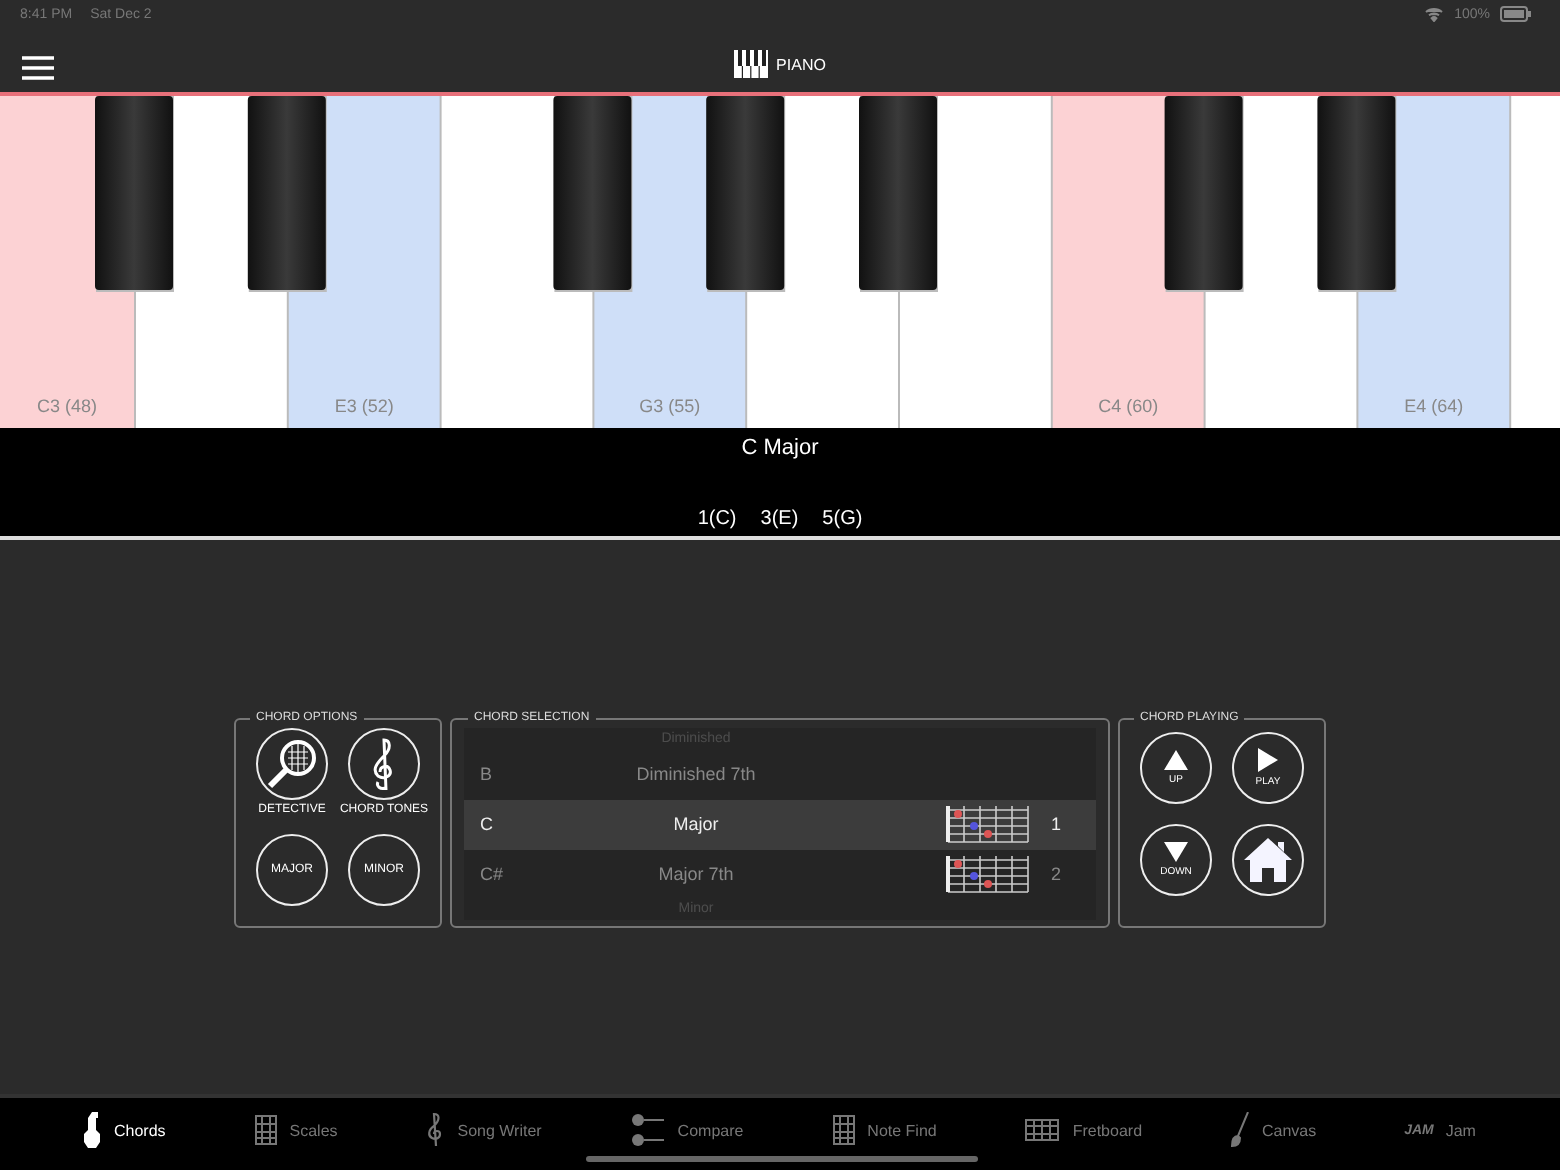  I want to click on chord-root: C#, so click(492, 874).